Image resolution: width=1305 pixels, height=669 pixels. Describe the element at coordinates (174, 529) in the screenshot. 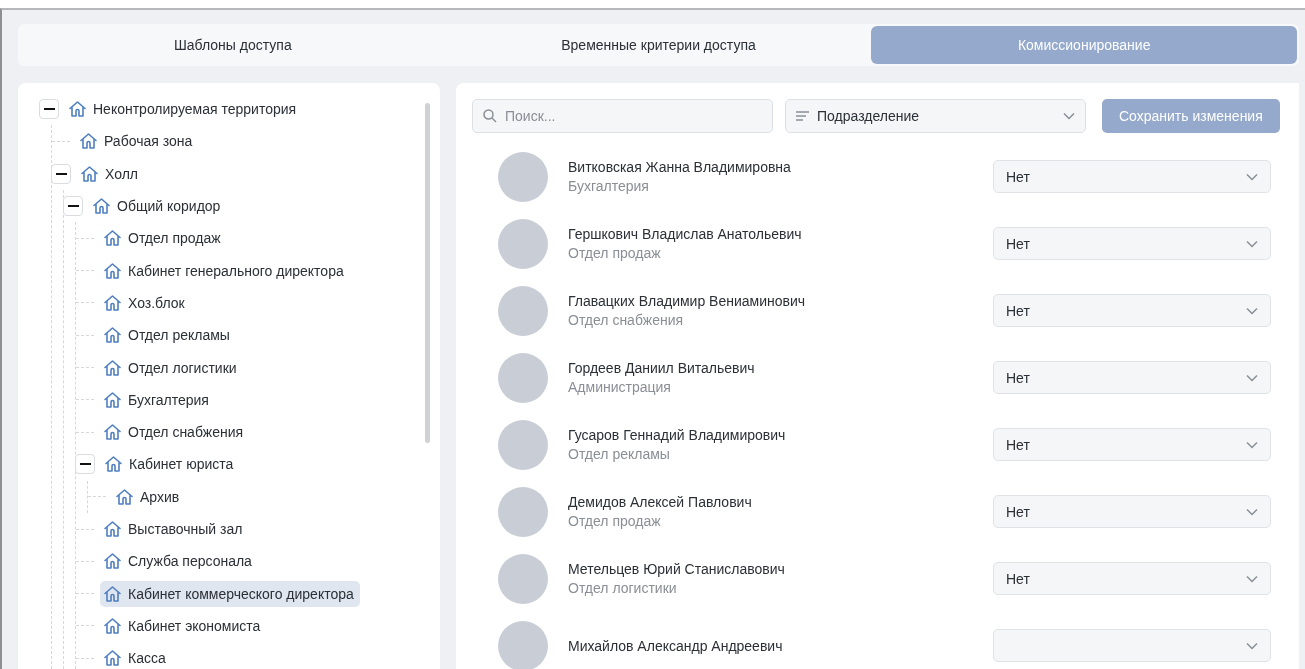

I see `tree-item: Выставочный зал` at that location.